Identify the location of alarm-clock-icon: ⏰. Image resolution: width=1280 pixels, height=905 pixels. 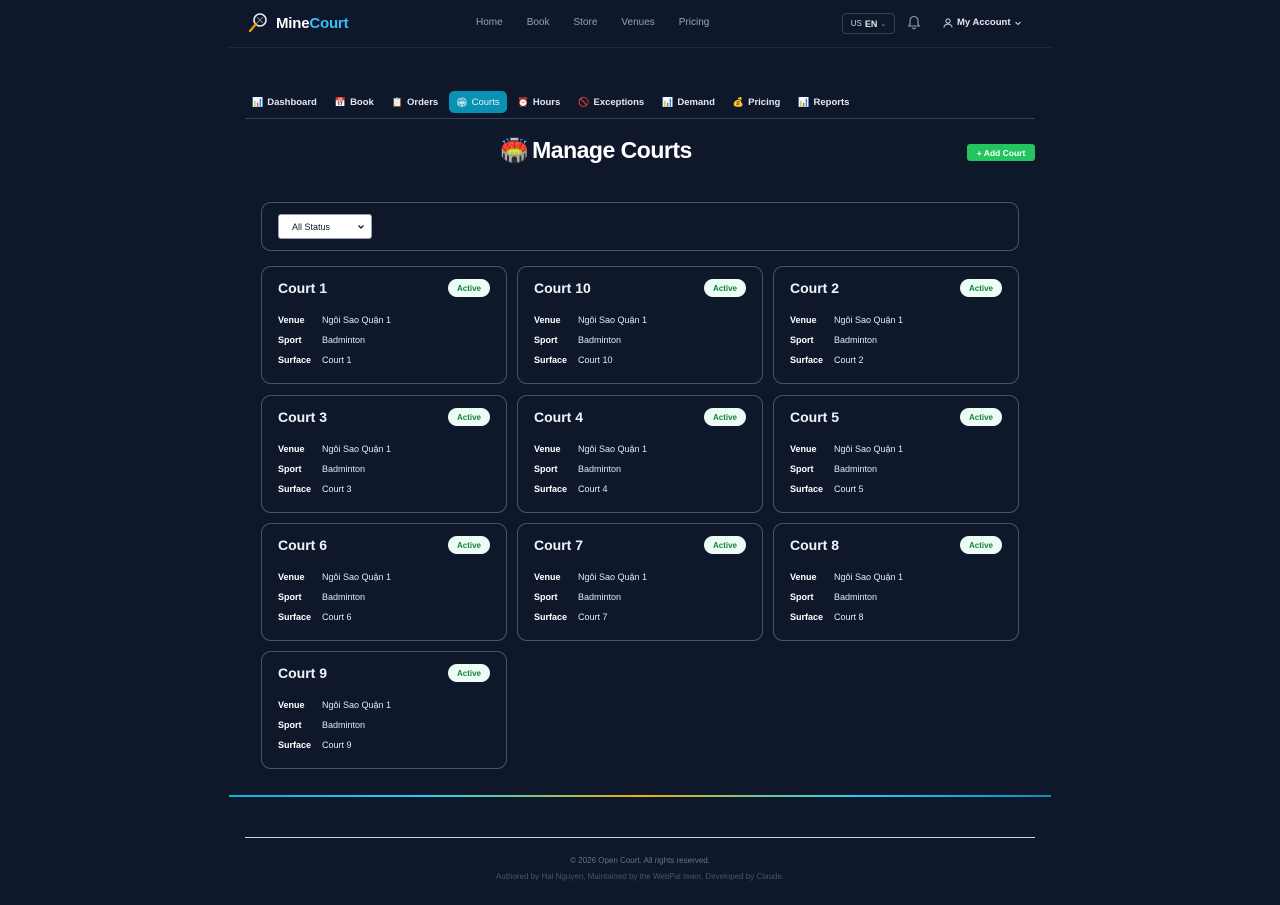
(523, 101).